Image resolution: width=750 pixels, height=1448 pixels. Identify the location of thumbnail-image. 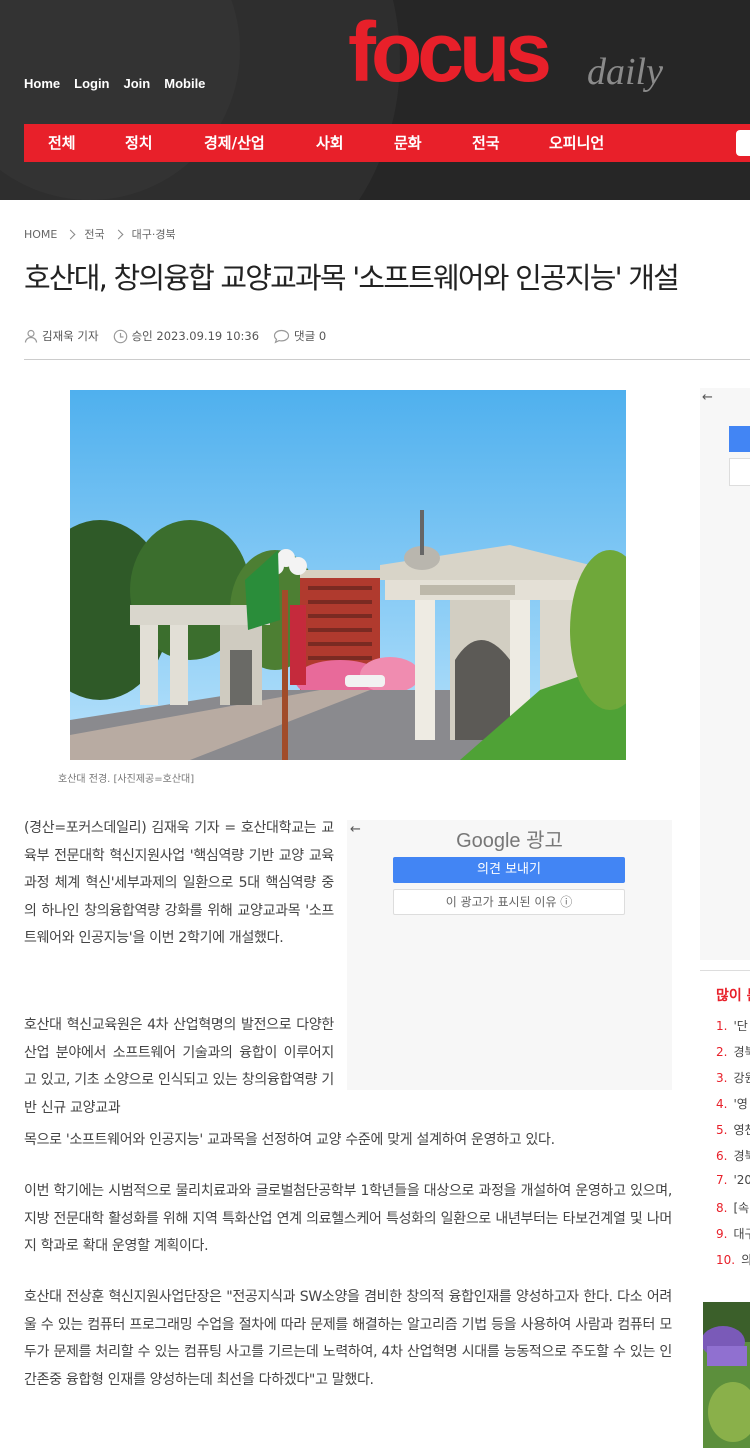
(726, 1375).